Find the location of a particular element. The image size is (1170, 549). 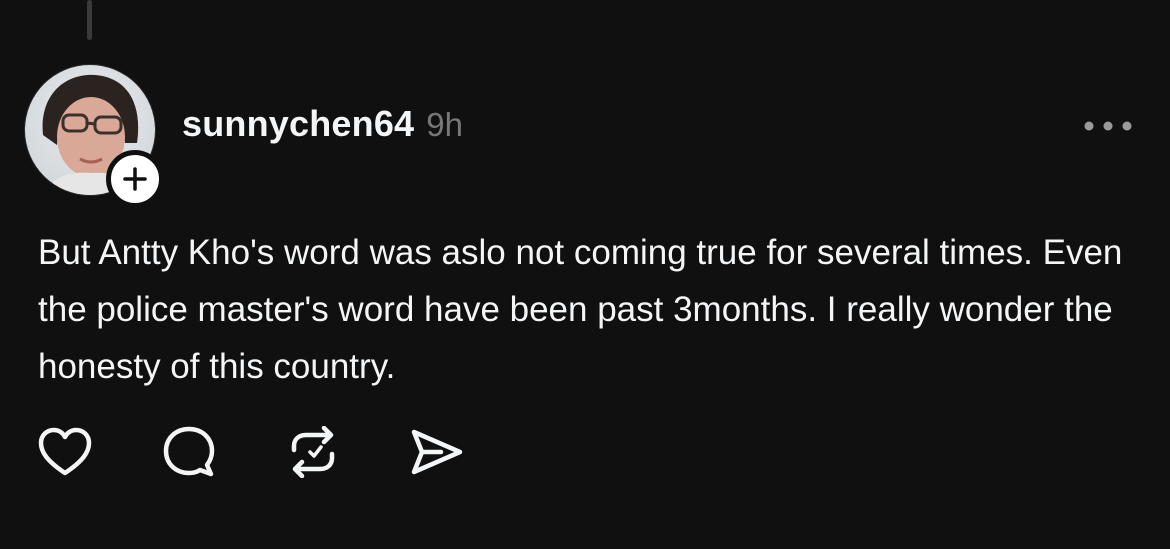

follow-button is located at coordinates (135, 179).